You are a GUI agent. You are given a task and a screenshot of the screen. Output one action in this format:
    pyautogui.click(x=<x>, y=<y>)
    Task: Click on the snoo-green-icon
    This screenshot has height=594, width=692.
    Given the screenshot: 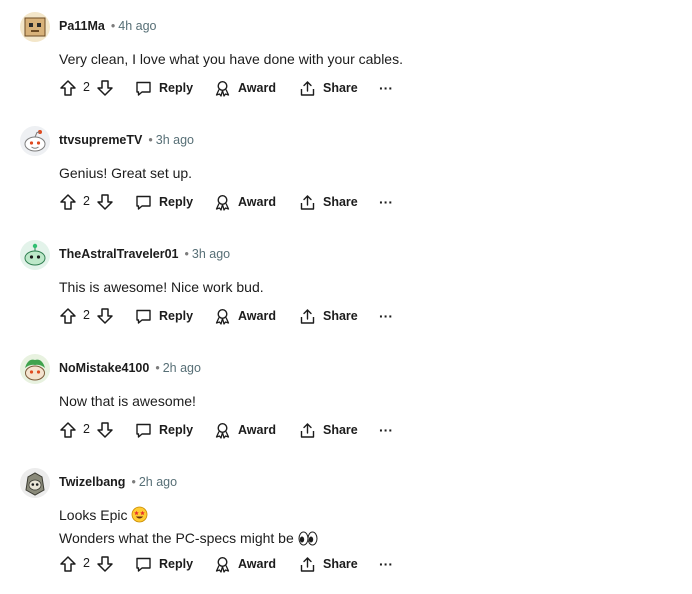 What is the action you would take?
    pyautogui.click(x=35, y=254)
    